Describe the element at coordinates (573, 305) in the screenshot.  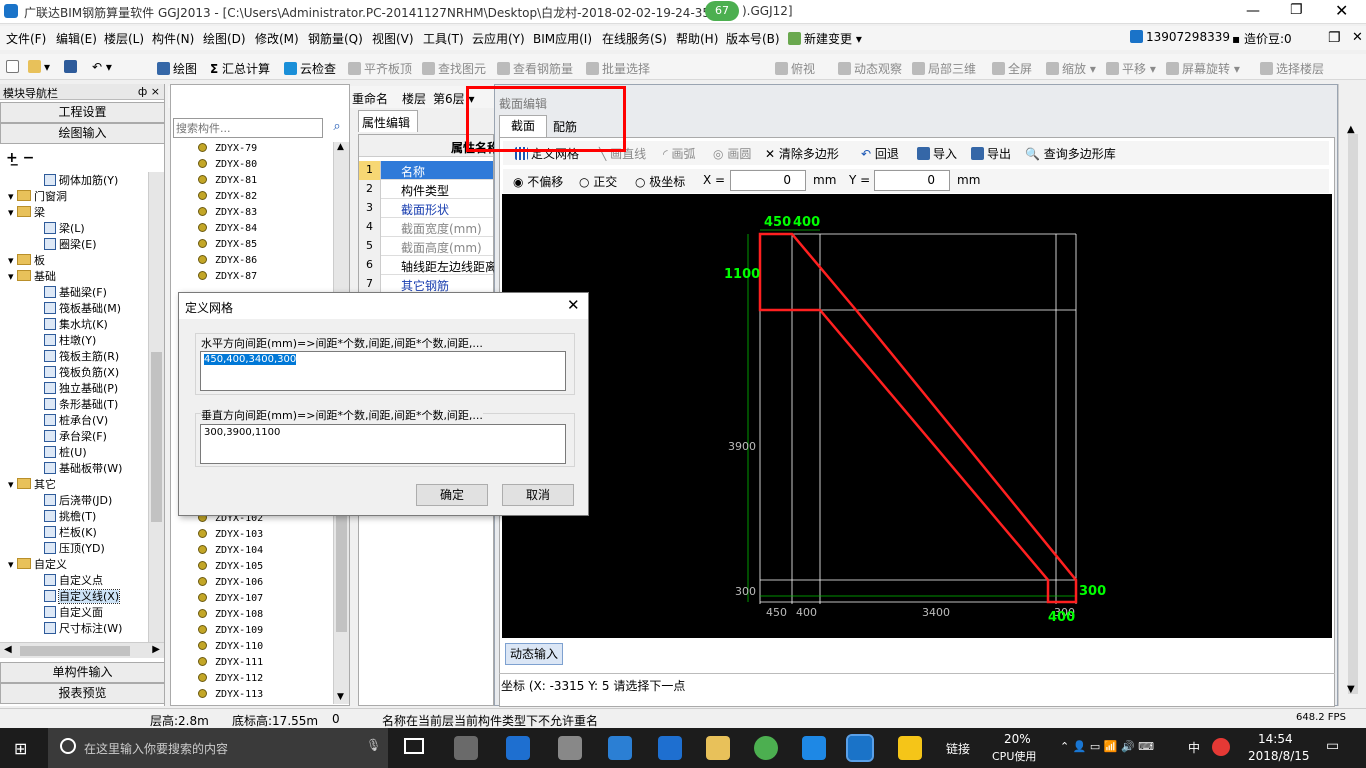
I see `dialog-close-icon: ✕` at that location.